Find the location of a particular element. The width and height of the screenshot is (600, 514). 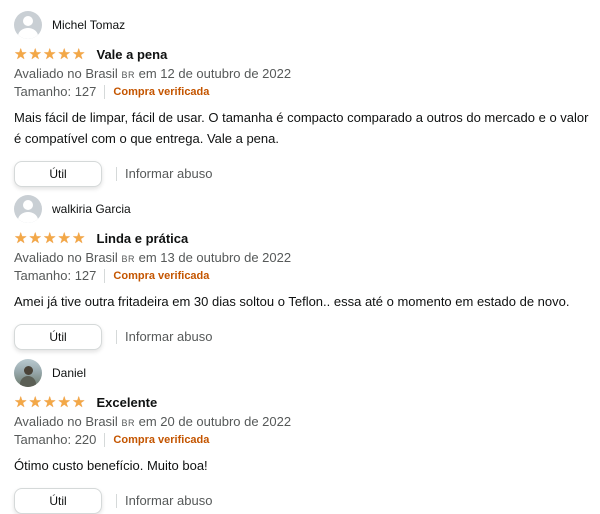

review-date-text: em 13 de outubro de 2022 is located at coordinates (215, 257).